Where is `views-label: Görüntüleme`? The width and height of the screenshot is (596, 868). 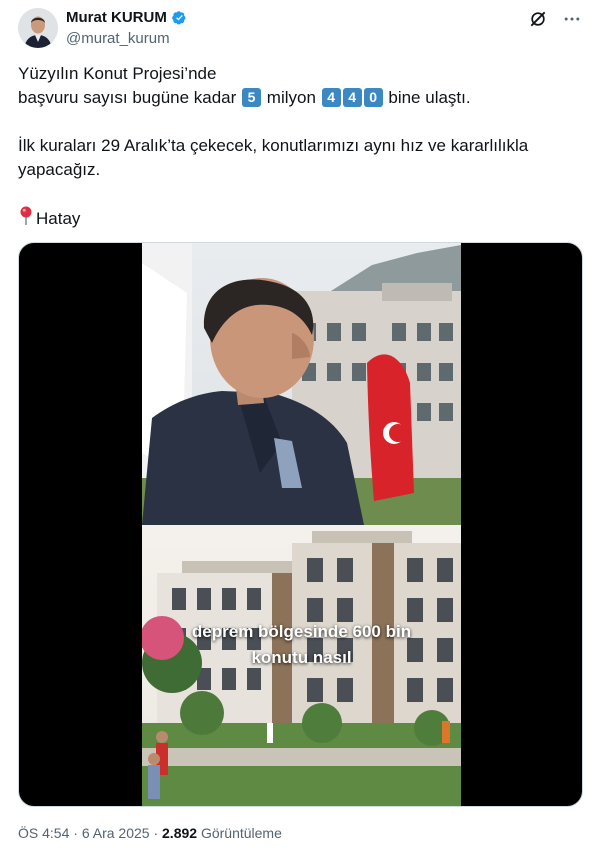
views-label: Görüntüleme is located at coordinates (241, 833).